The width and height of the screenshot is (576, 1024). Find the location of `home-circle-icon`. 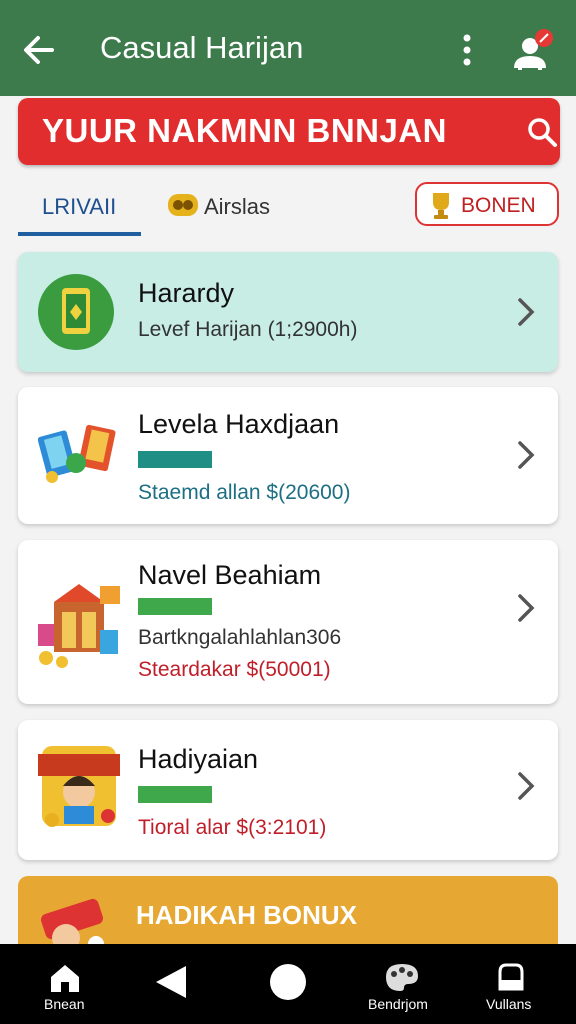

home-circle-icon is located at coordinates (288, 982).